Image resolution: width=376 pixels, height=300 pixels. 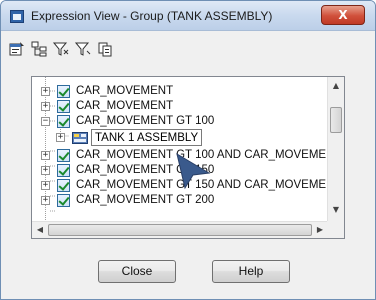 What do you see at coordinates (17, 49) in the screenshot?
I see `properties-icon` at bounding box center [17, 49].